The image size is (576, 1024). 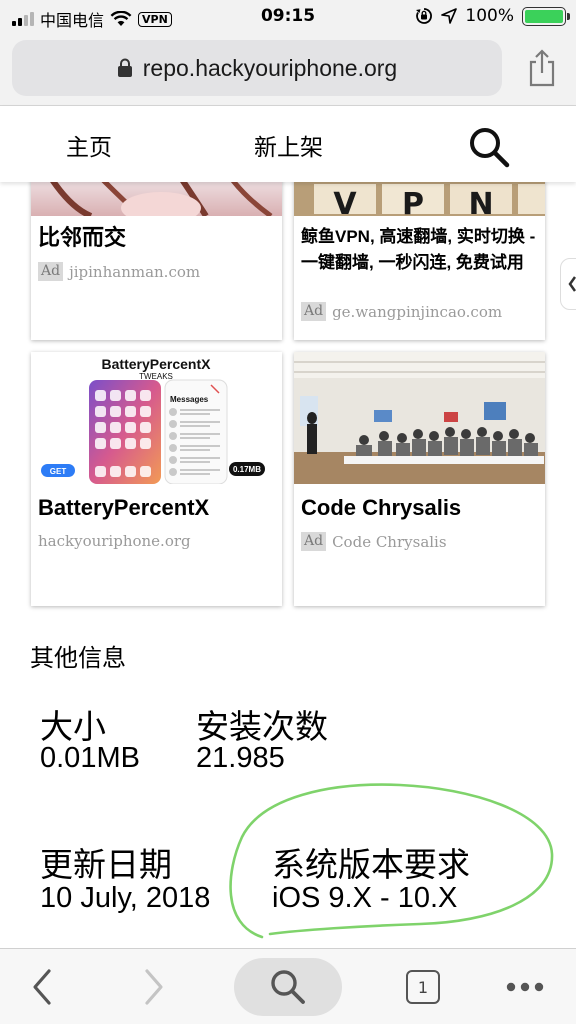 What do you see at coordinates (413, 201) in the screenshot?
I see `vpn-letter: P` at bounding box center [413, 201].